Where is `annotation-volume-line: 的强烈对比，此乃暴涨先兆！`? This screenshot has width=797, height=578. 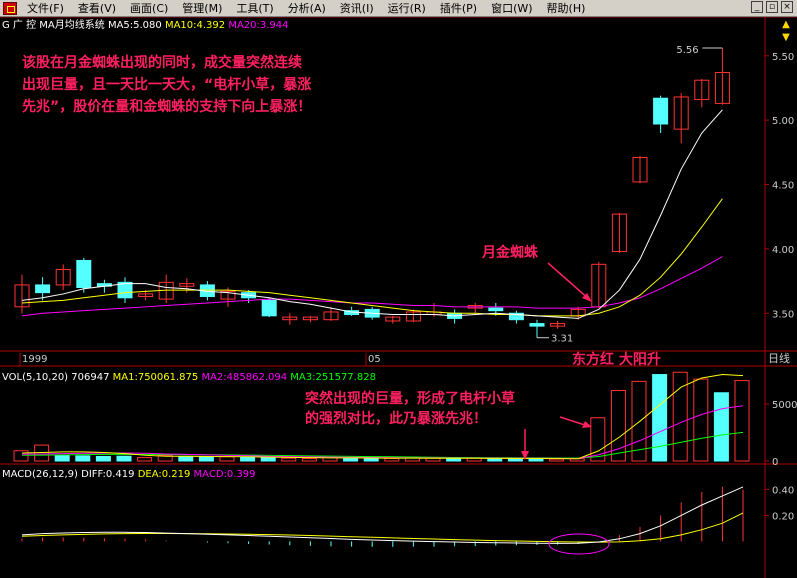 annotation-volume-line: 的强烈对比，此乃暴涨先兆！ is located at coordinates (396, 418).